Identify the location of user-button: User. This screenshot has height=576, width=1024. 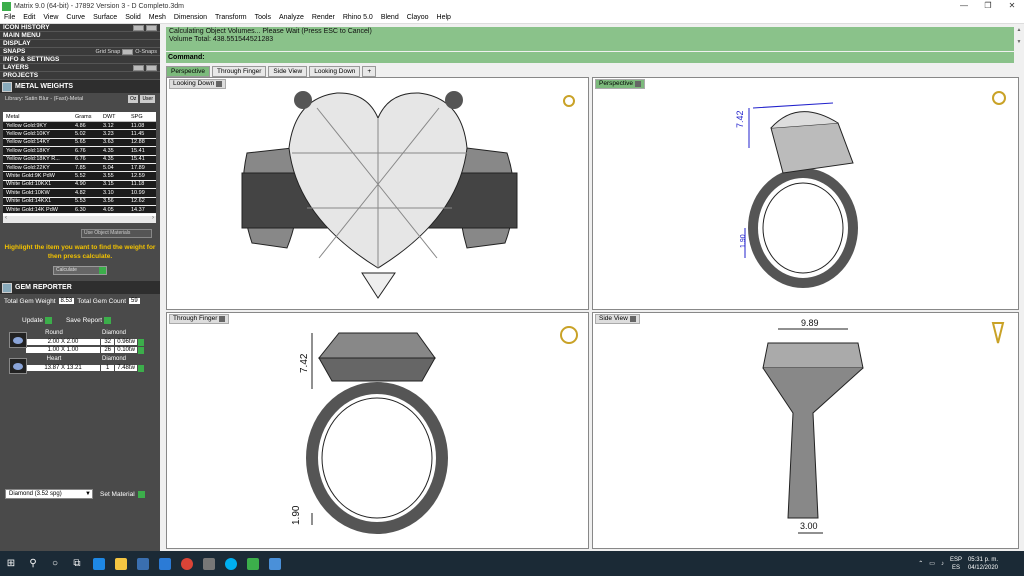
(147, 99).